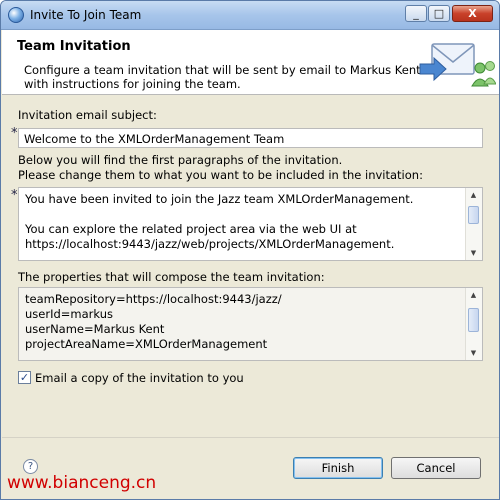 The width and height of the screenshot is (500, 500). I want to click on property-line: projectAreaName=XMLOrderManagement, so click(146, 344).